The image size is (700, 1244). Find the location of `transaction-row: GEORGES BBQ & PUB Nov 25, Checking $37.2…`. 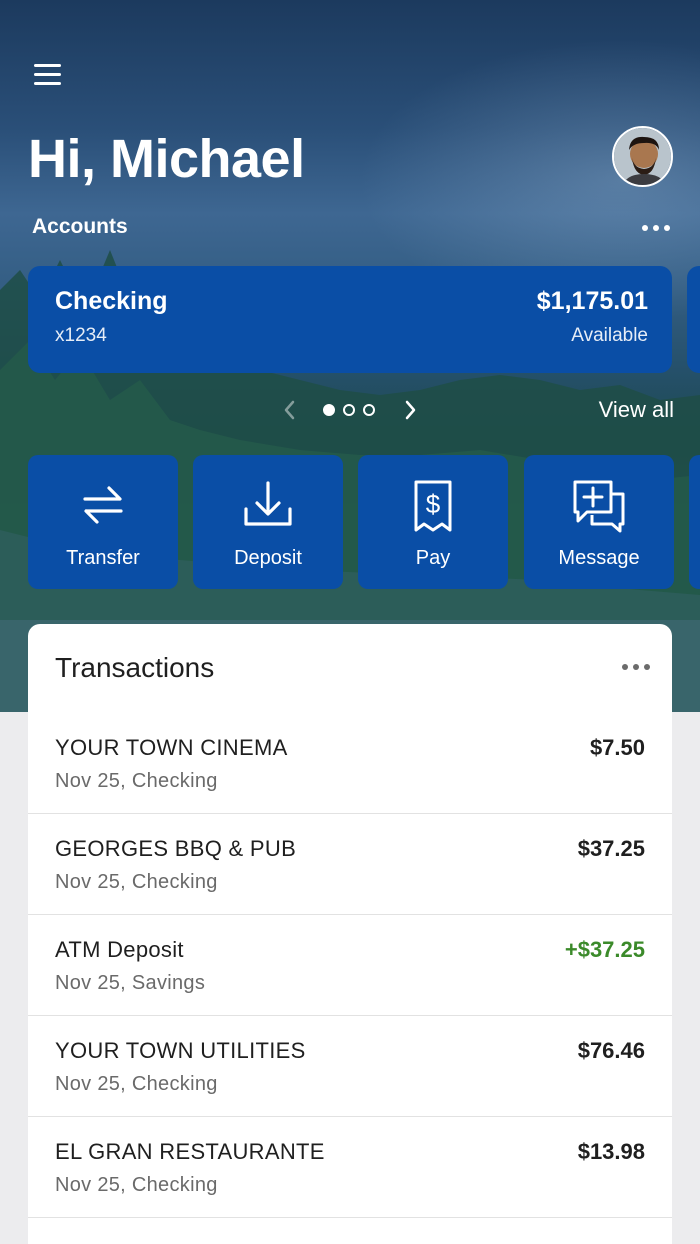

transaction-row: GEORGES BBQ & PUB Nov 25, Checking $37.2… is located at coordinates (350, 864).